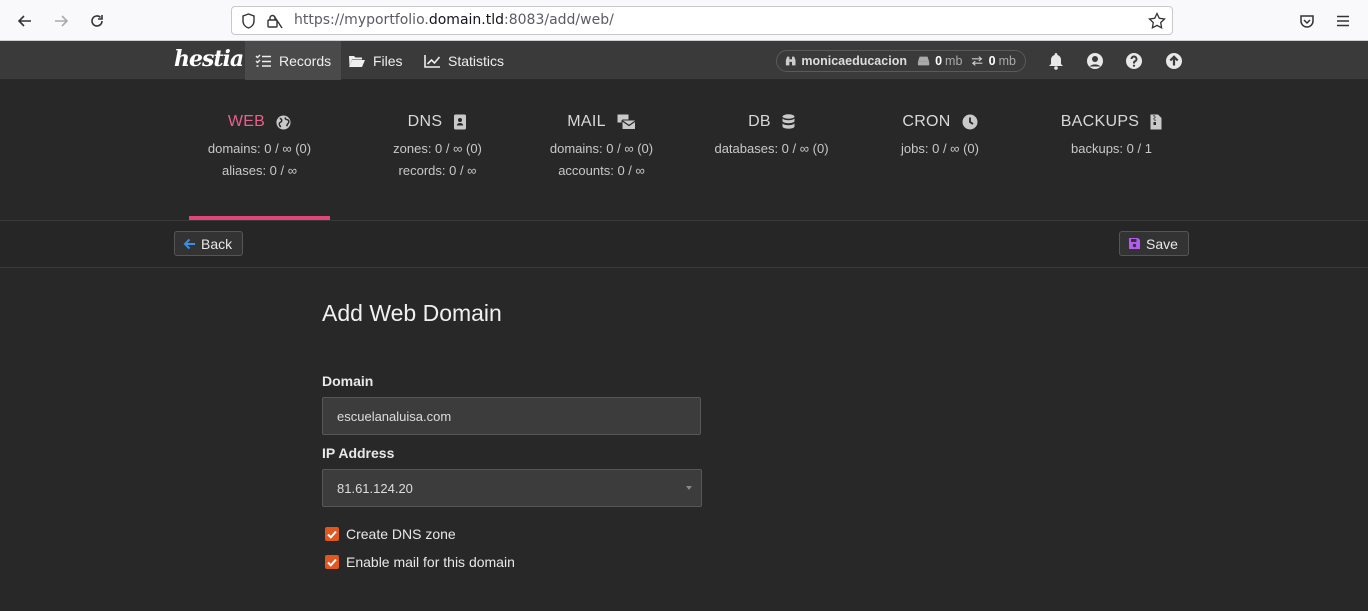 Image resolution: width=1368 pixels, height=611 pixels. Describe the element at coordinates (1134, 243) in the screenshot. I see `save-icon` at that location.